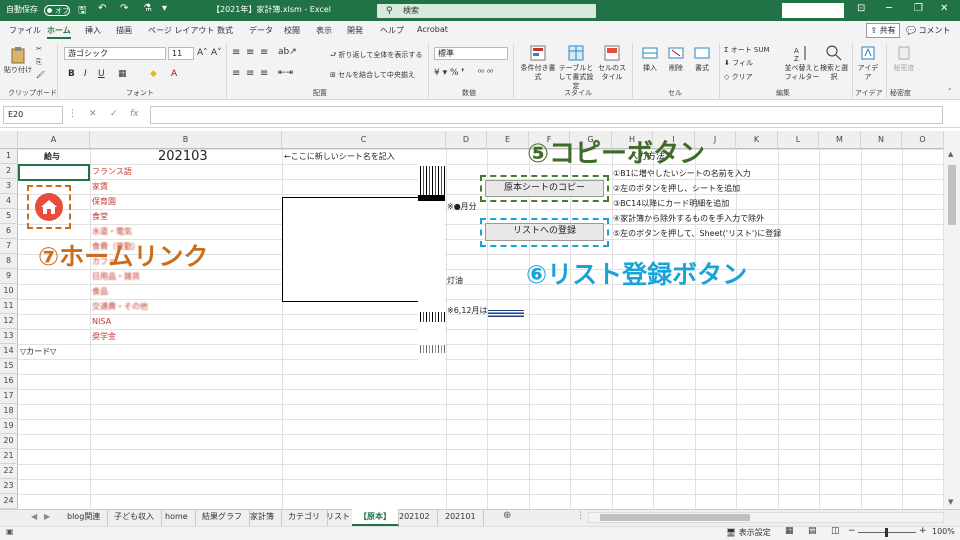 The height and width of the screenshot is (540, 960). What do you see at coordinates (177, 517) in the screenshot?
I see `sheet-tab: home` at bounding box center [177, 517].